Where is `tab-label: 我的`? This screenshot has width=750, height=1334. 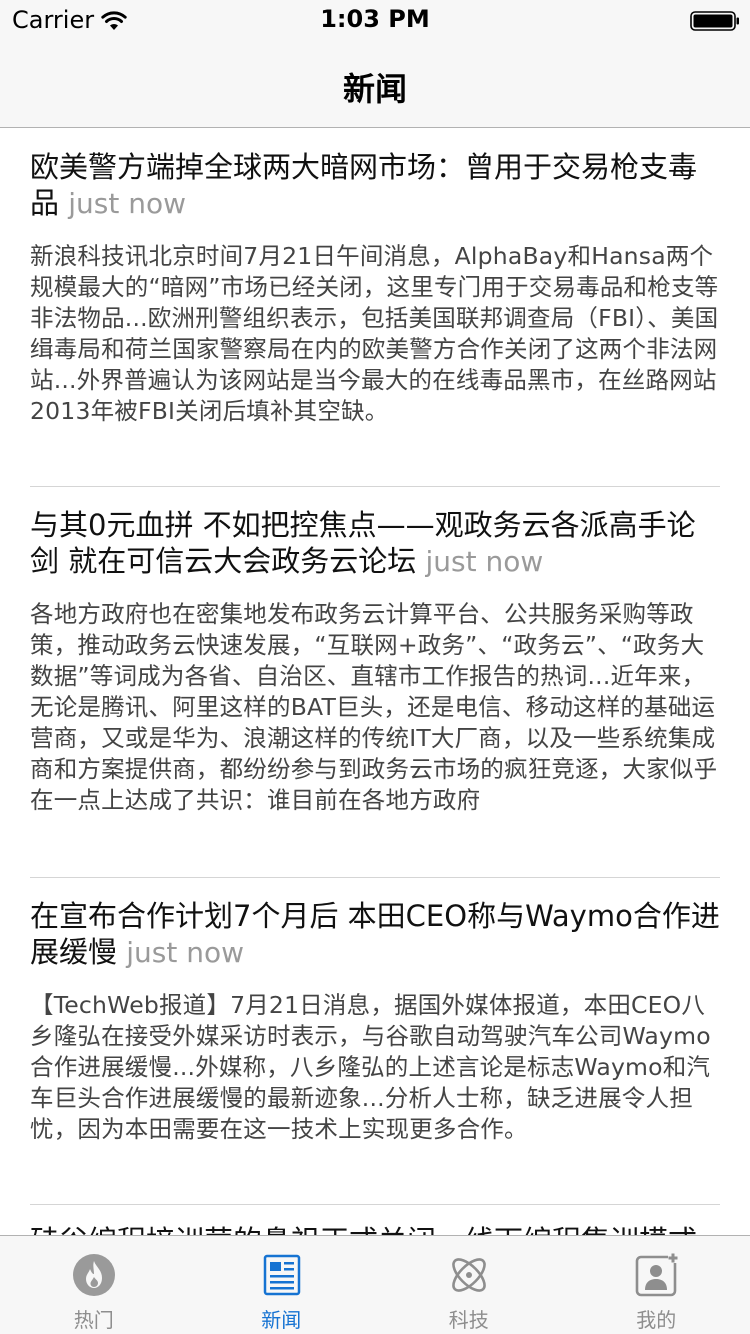 tab-label: 我的 is located at coordinates (656, 1320).